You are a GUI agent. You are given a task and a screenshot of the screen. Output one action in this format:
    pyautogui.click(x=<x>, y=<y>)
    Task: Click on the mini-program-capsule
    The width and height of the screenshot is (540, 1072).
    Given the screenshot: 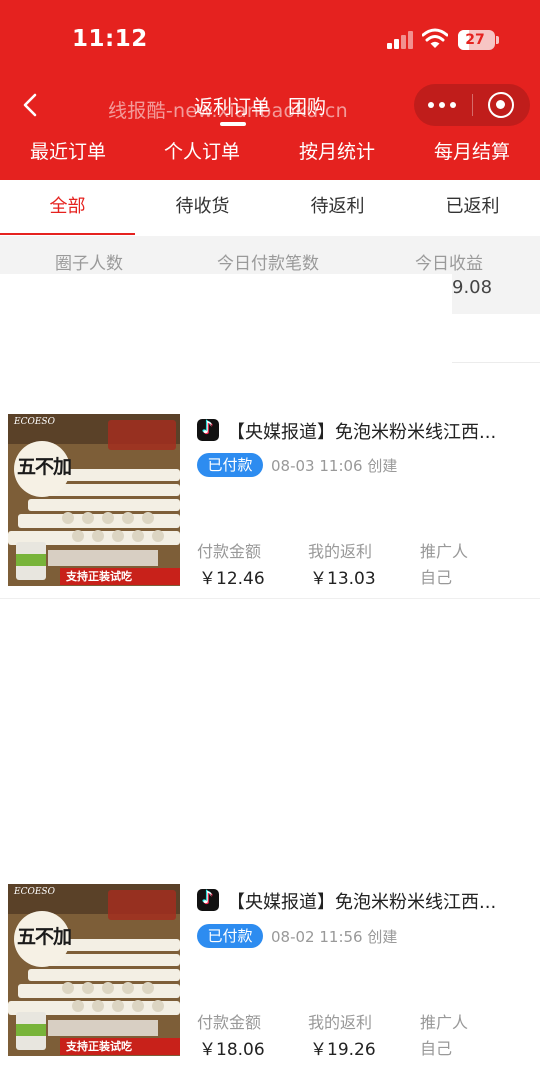 What is the action you would take?
    pyautogui.click(x=472, y=105)
    